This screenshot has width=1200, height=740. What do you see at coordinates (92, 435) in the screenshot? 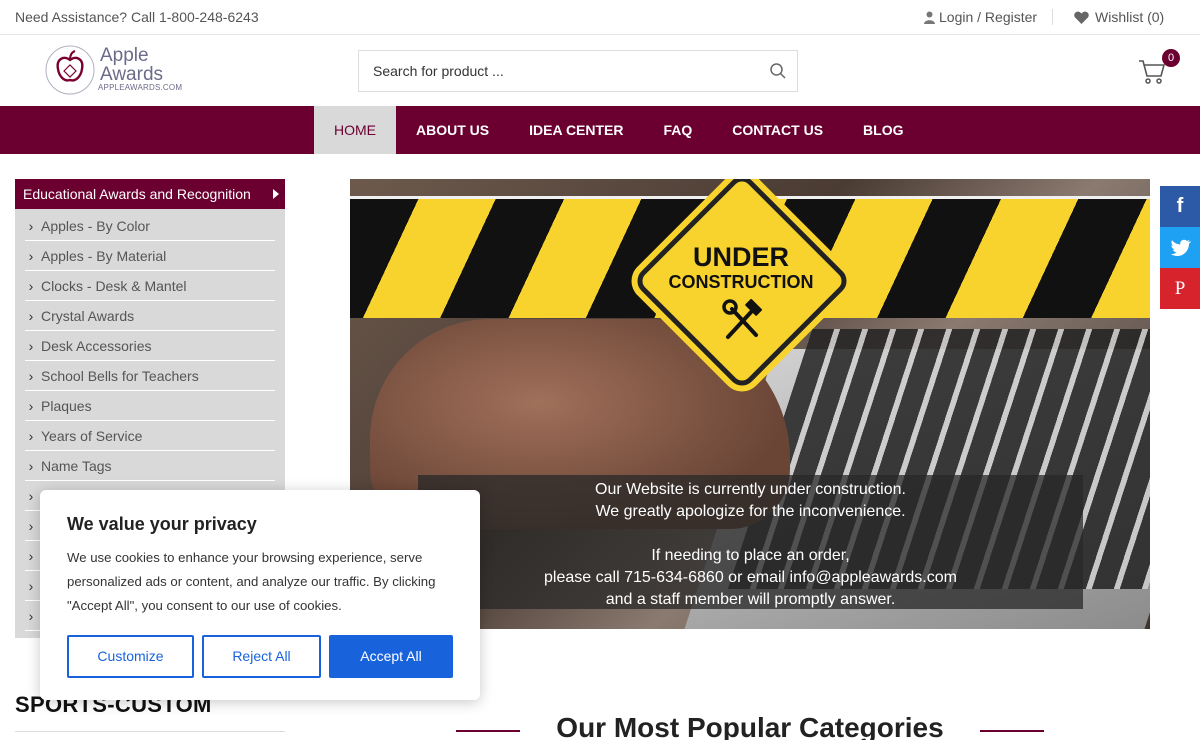
I see `sidebar-item-label: Years of Service` at bounding box center [92, 435].